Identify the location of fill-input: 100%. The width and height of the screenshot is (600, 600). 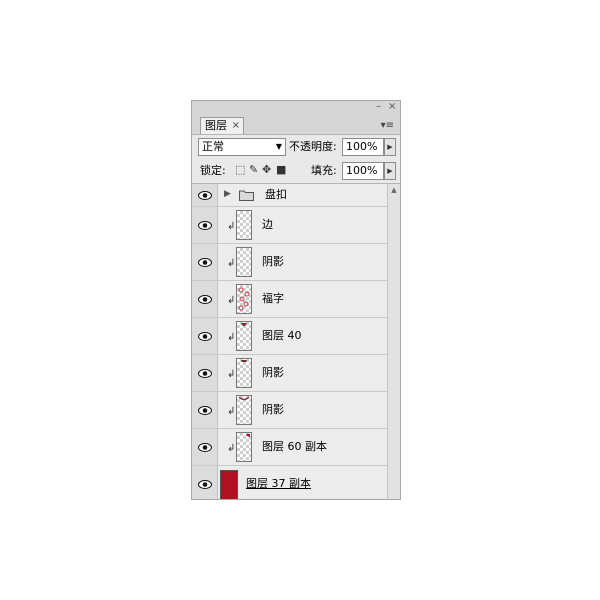
(363, 171).